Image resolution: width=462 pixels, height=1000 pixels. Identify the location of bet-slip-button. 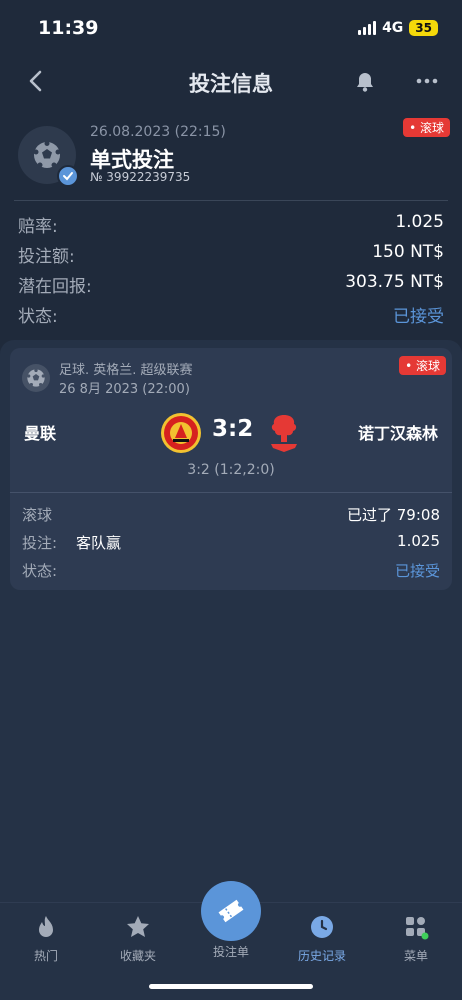
(231, 911).